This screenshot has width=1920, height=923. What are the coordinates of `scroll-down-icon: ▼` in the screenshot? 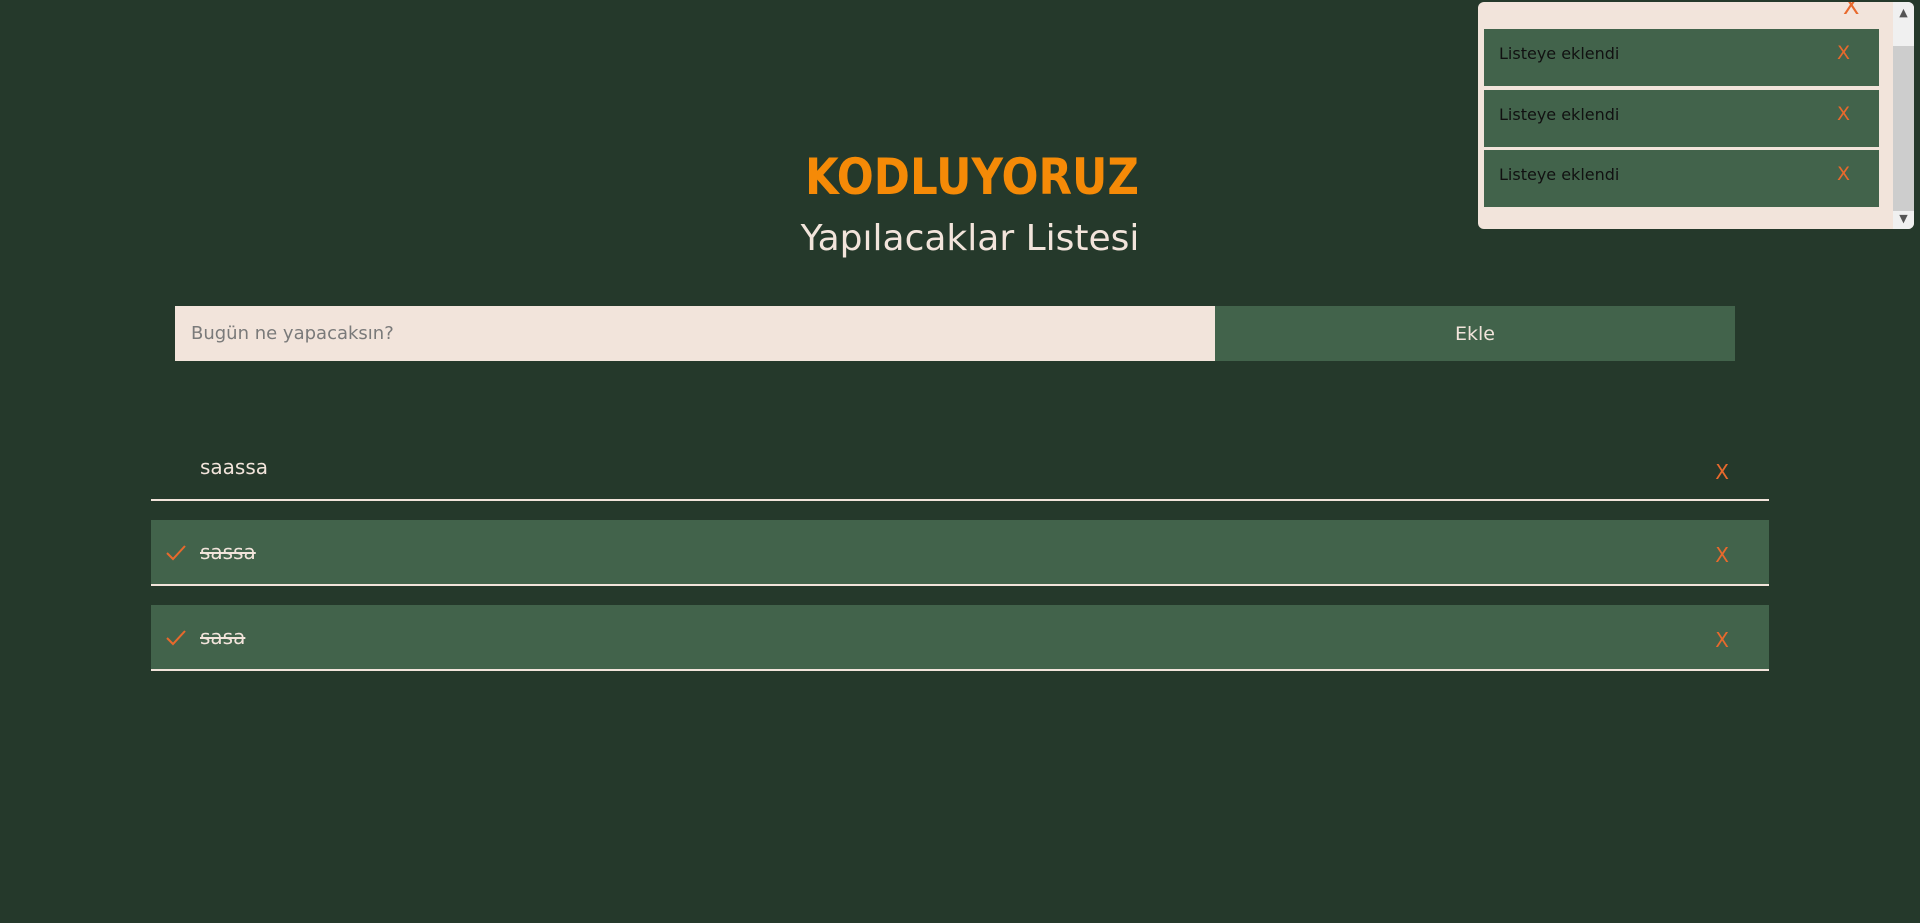 It's located at (1903, 218).